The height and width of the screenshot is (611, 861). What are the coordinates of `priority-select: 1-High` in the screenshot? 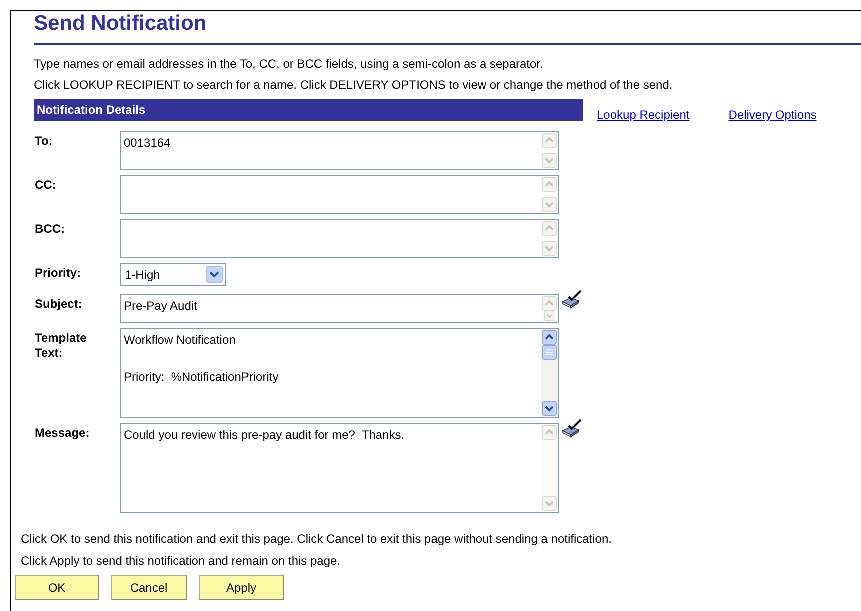 It's located at (173, 274).